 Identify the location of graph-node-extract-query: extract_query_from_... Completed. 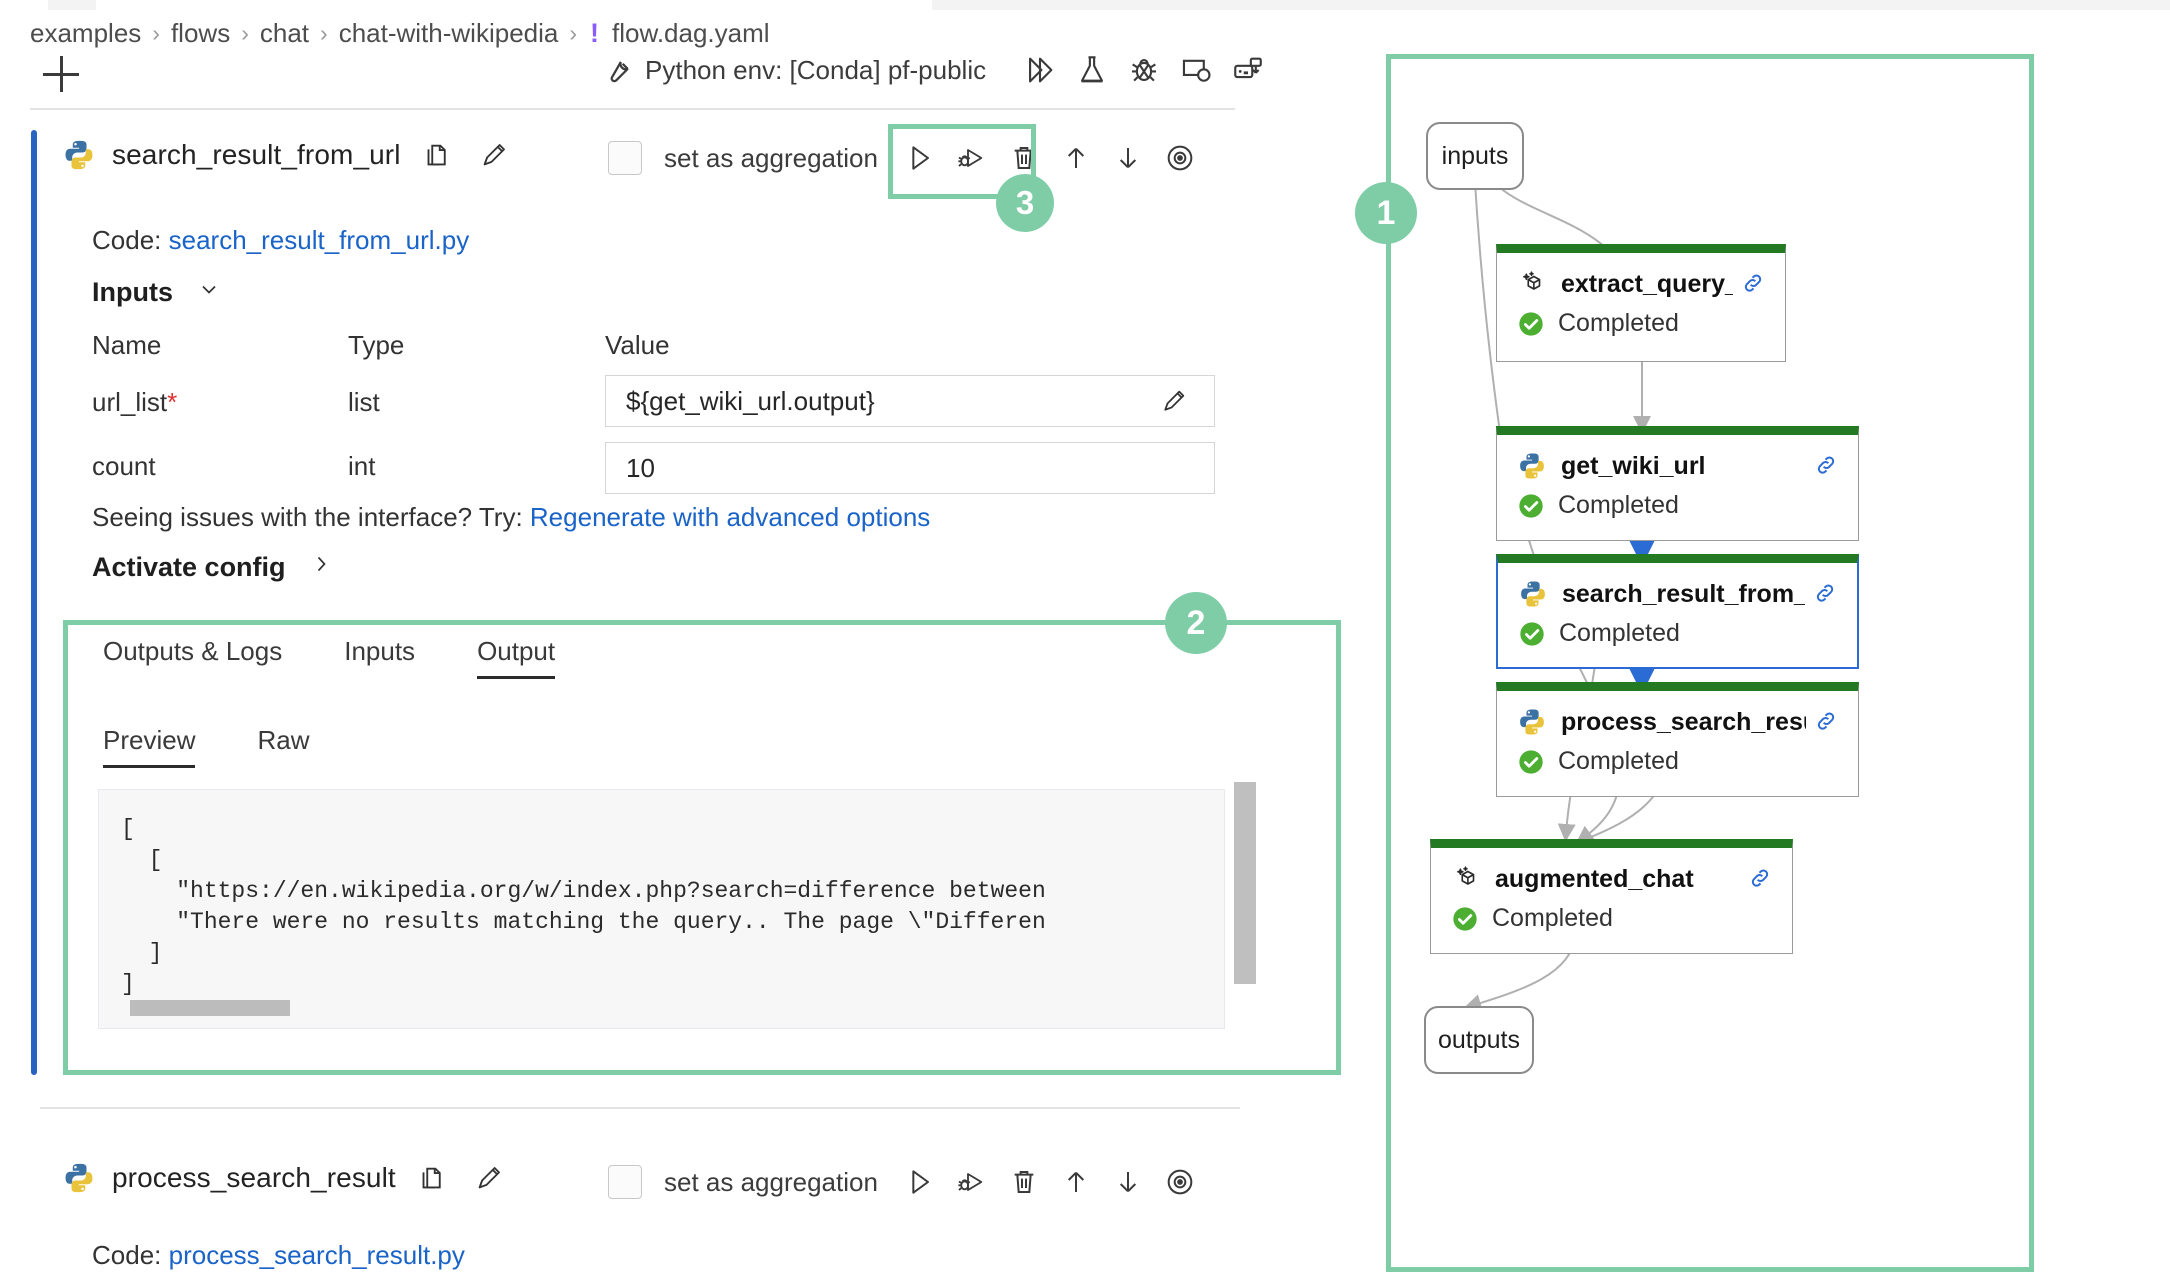
(1641, 303).